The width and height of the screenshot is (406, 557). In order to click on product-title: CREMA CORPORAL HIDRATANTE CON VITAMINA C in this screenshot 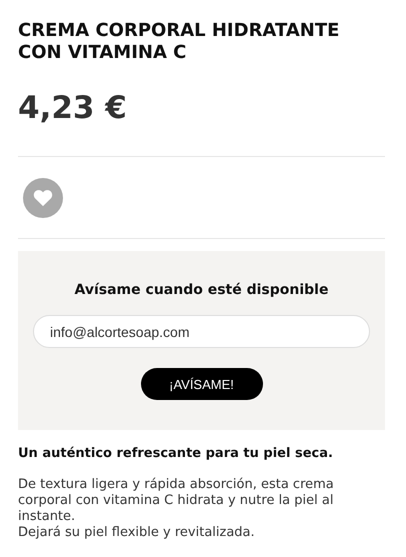, I will do `click(179, 42)`.